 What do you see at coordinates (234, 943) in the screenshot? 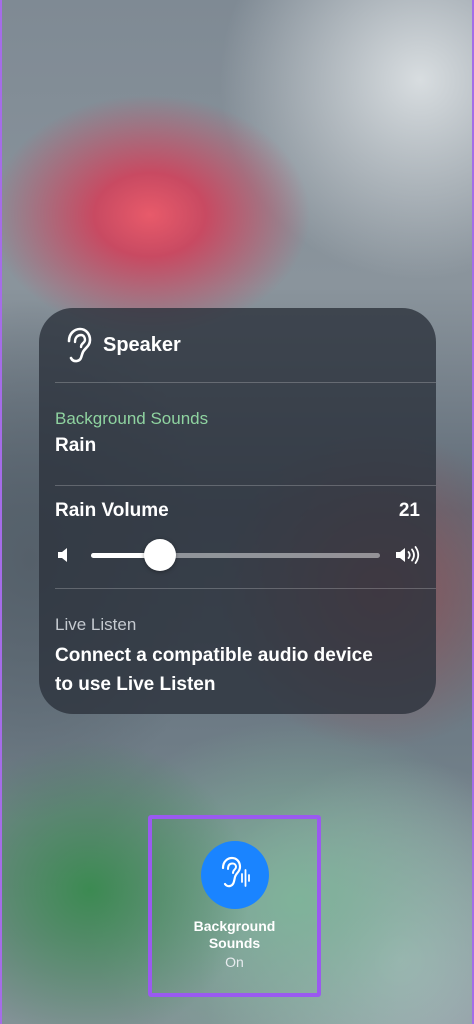
I see `toggle-title-line-2: Sounds` at bounding box center [234, 943].